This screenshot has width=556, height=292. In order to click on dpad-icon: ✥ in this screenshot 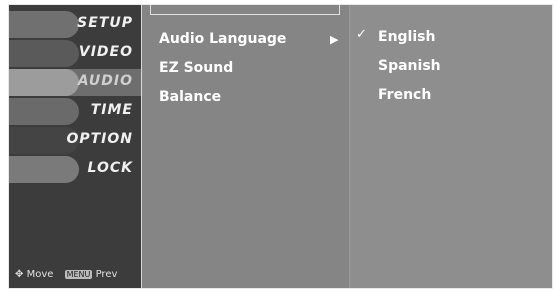, I will do `click(19, 274)`.